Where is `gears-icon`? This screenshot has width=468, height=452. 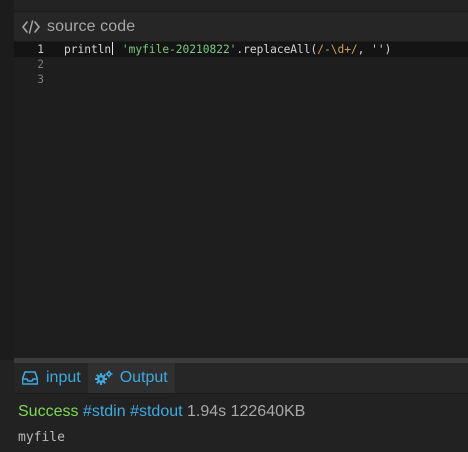
gears-icon is located at coordinates (103, 378).